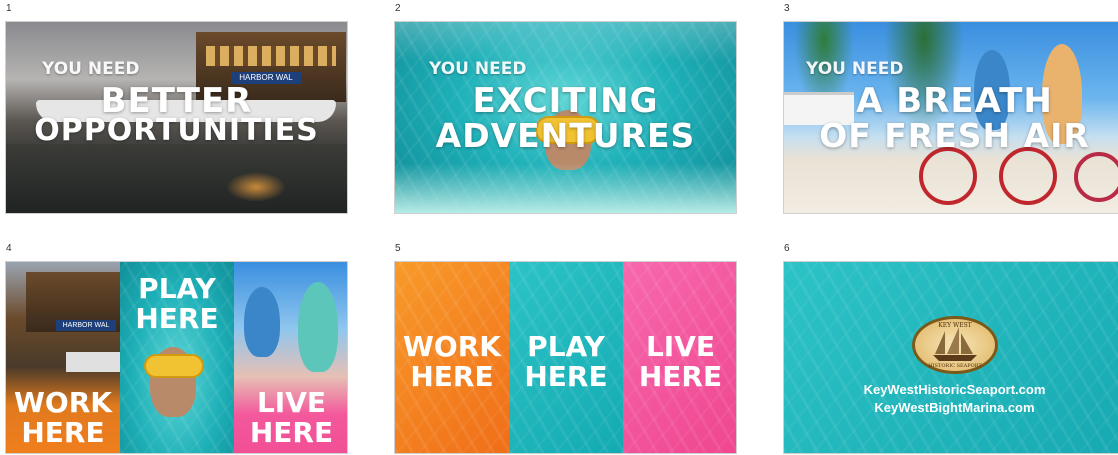 Image resolution: width=1118 pixels, height=455 pixels. I want to click on website-url-seaport: KeyWestHistoricSeaport.com, so click(951, 389).